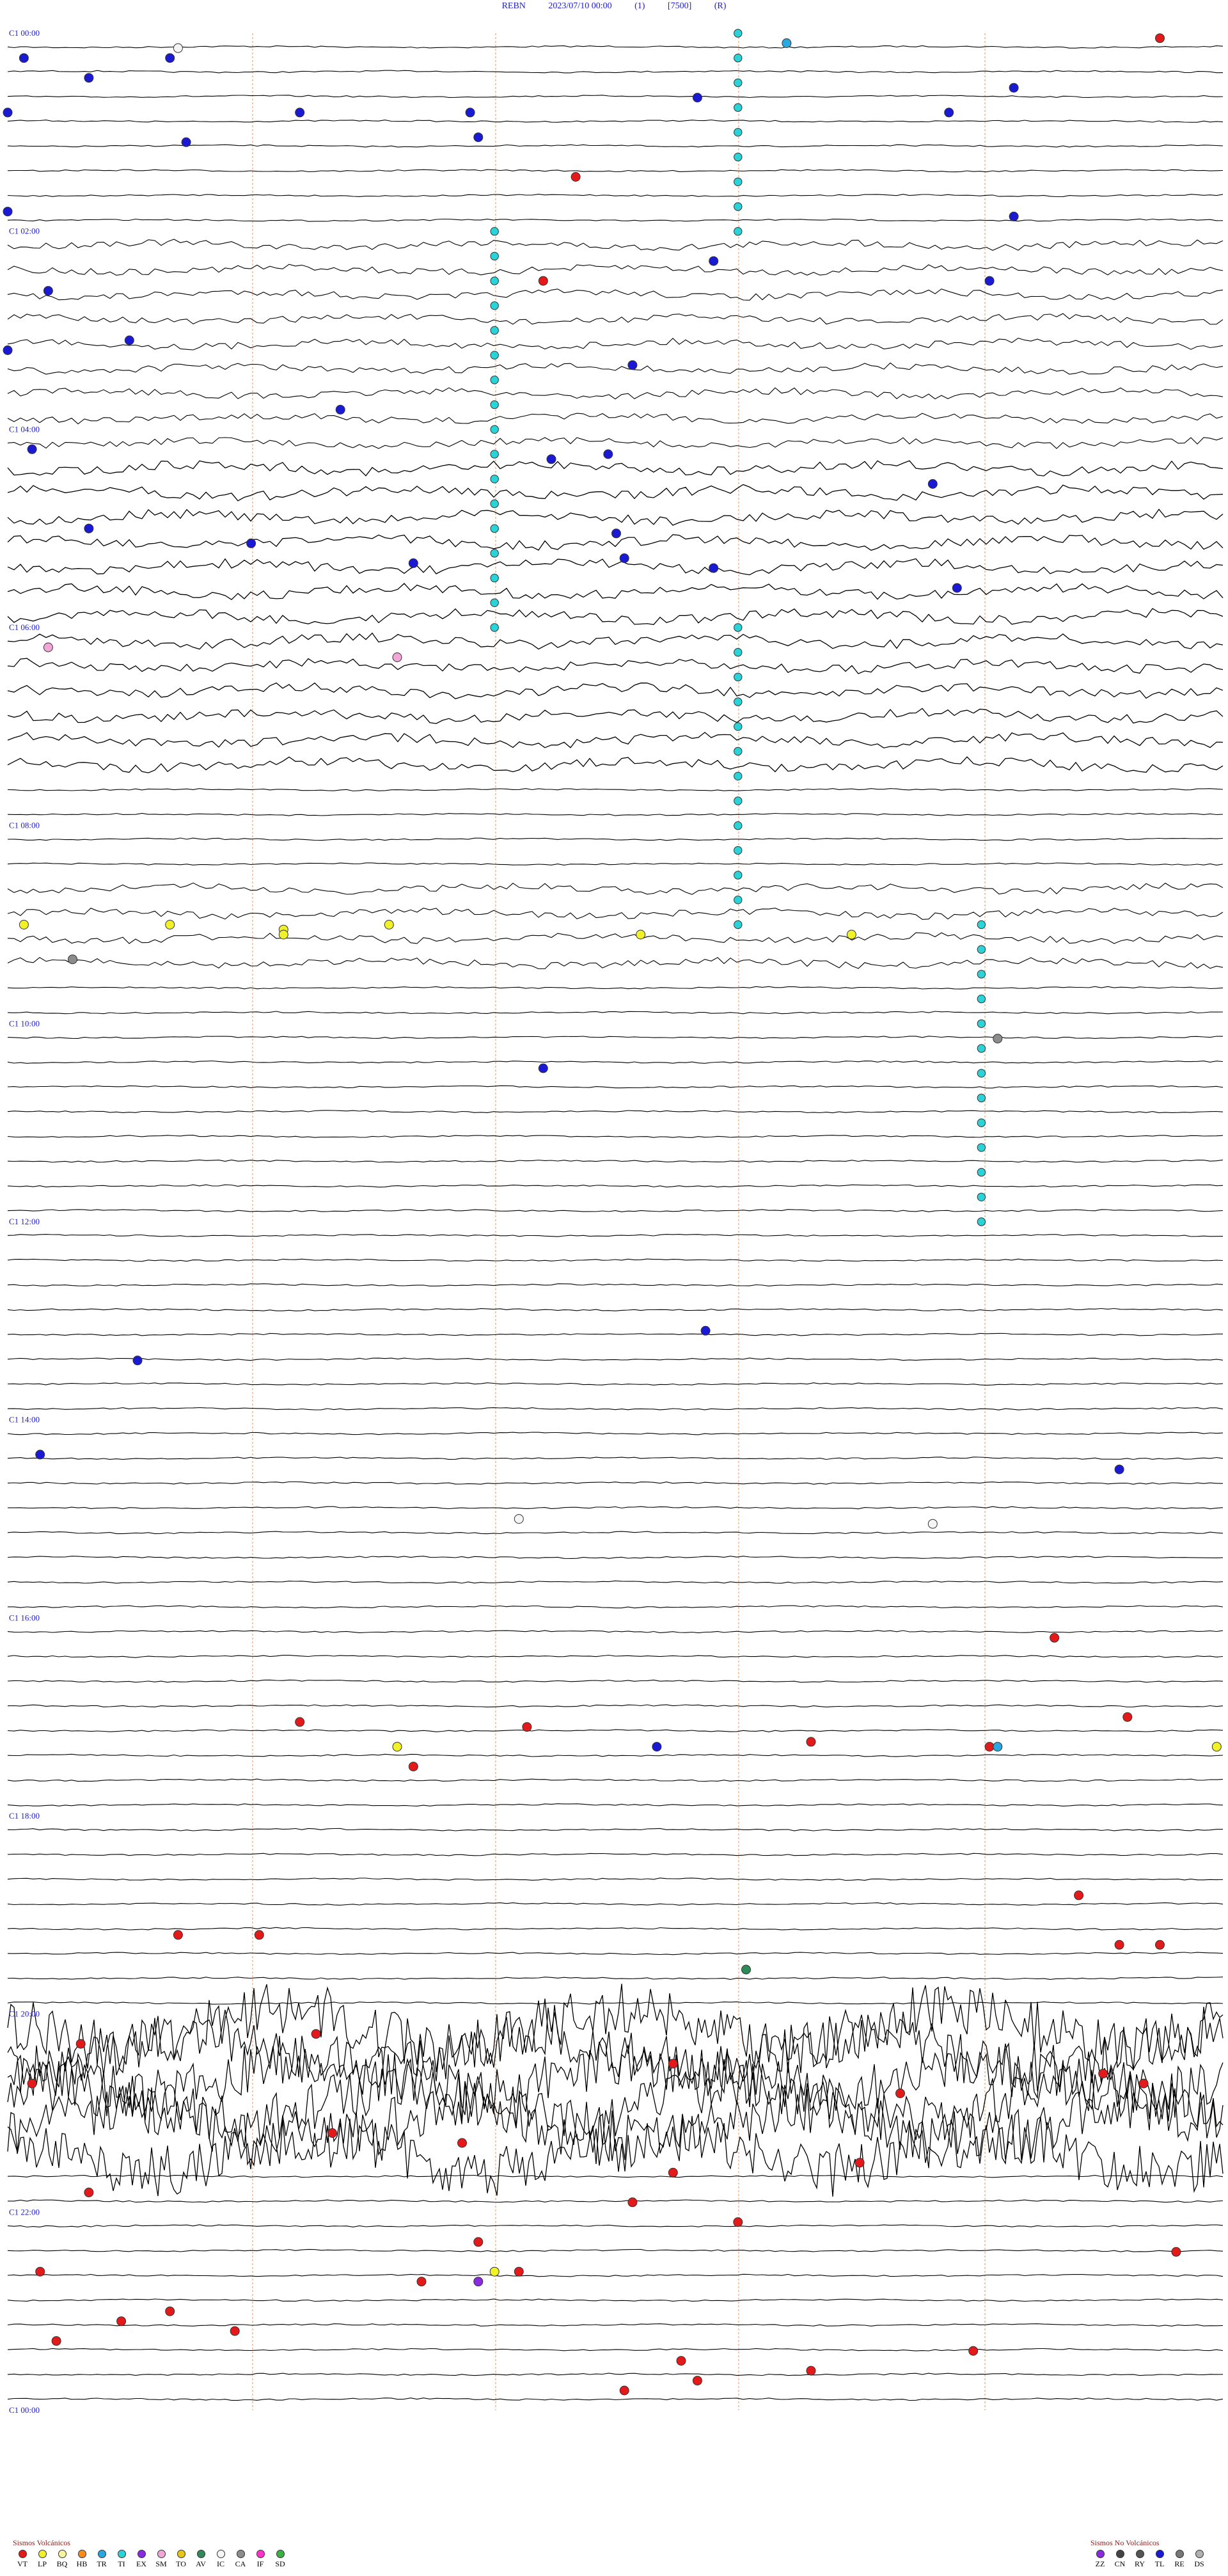 This screenshot has height=2576, width=1228. Describe the element at coordinates (24, 2211) in the screenshot. I see `hour-label: C1 22:00` at that location.